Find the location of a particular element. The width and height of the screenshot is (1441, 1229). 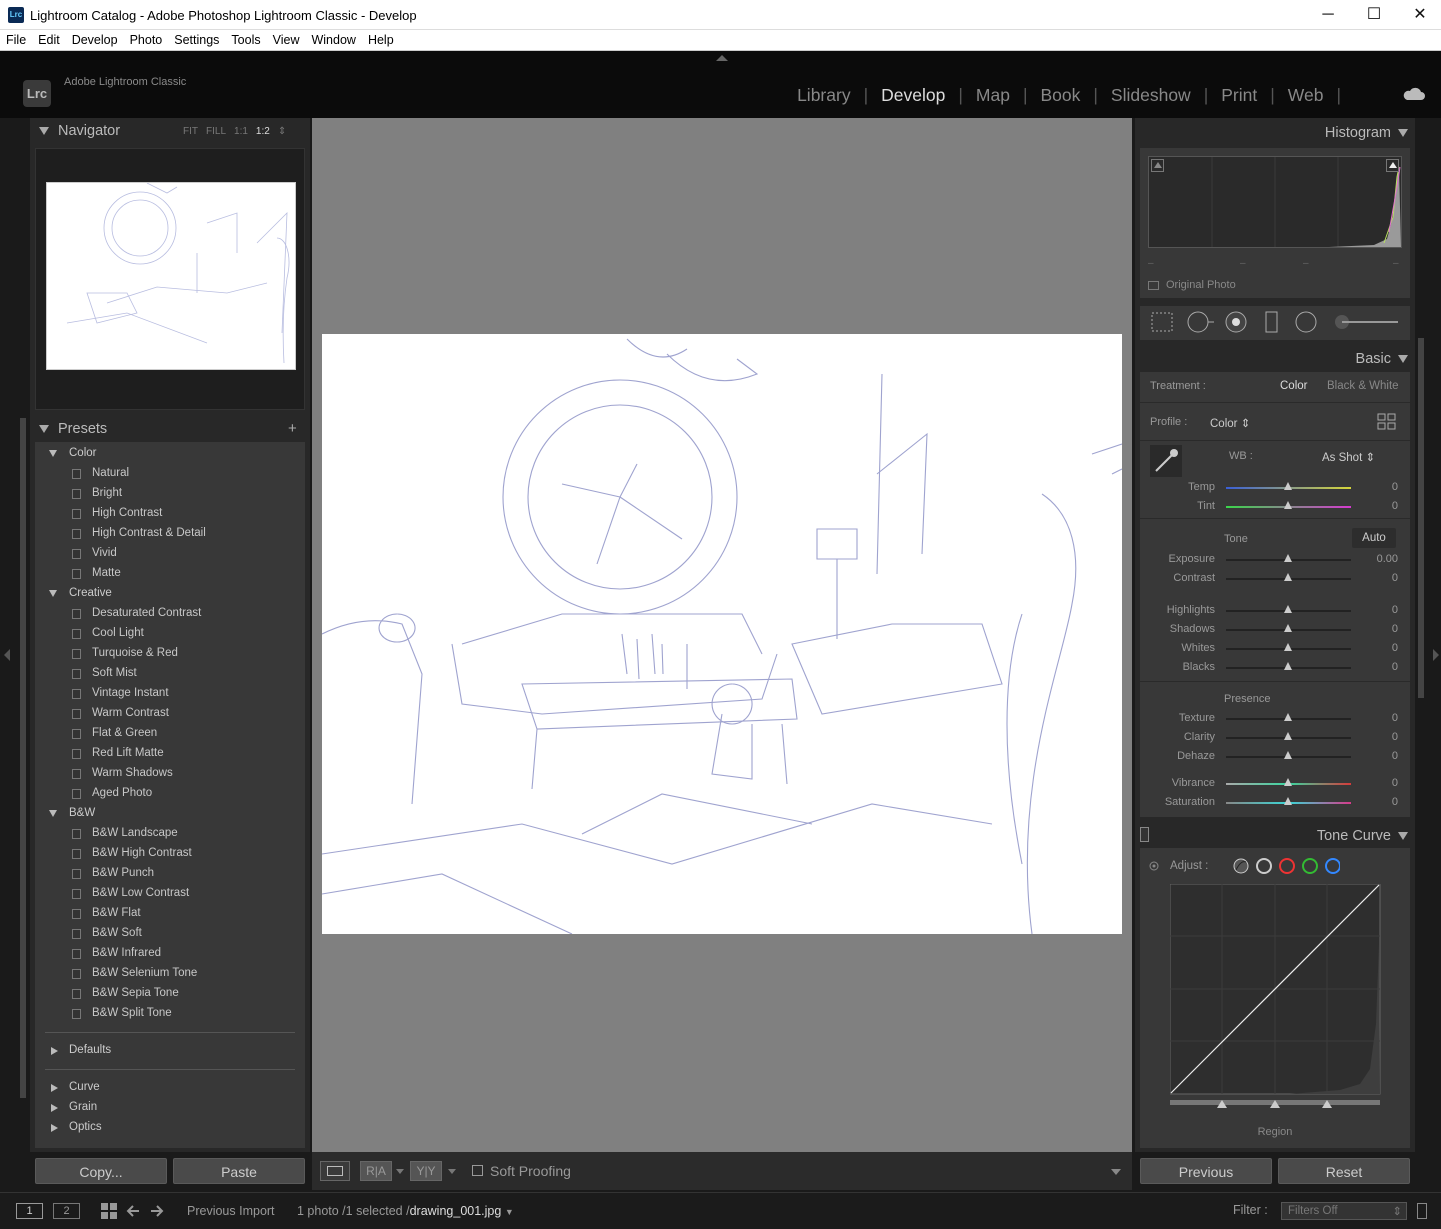

menu-help: Help is located at coordinates (381, 38).